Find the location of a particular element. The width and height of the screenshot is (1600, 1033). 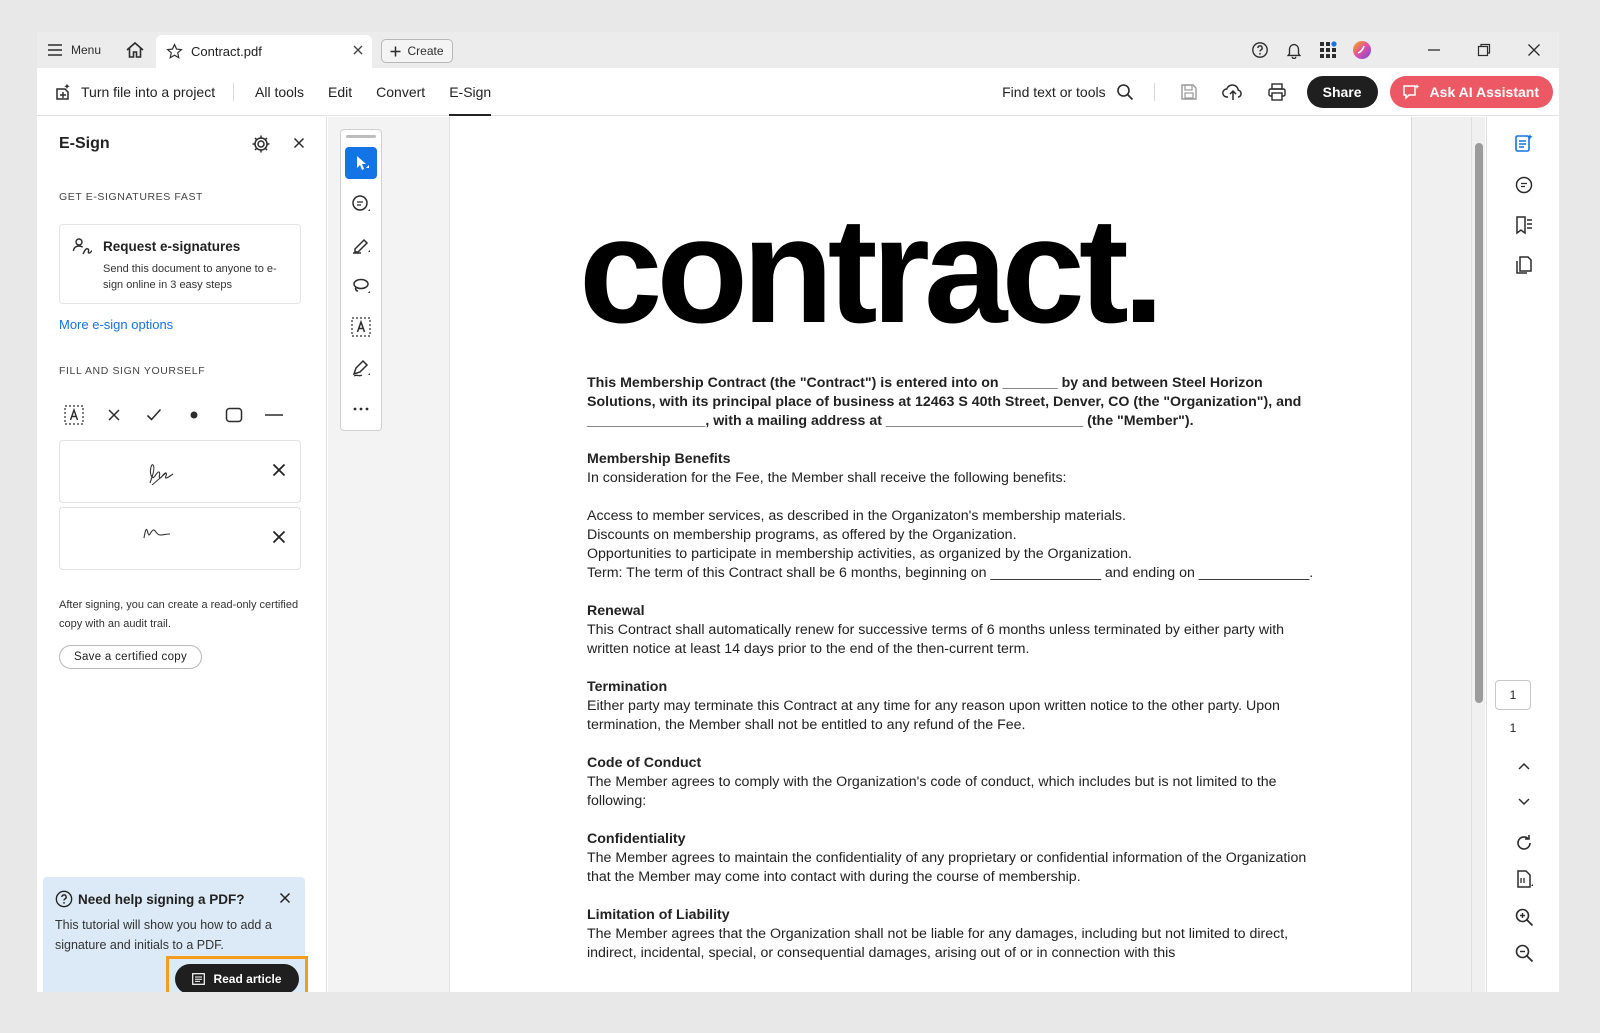

cloud-upload-icon is located at coordinates (1233, 92).